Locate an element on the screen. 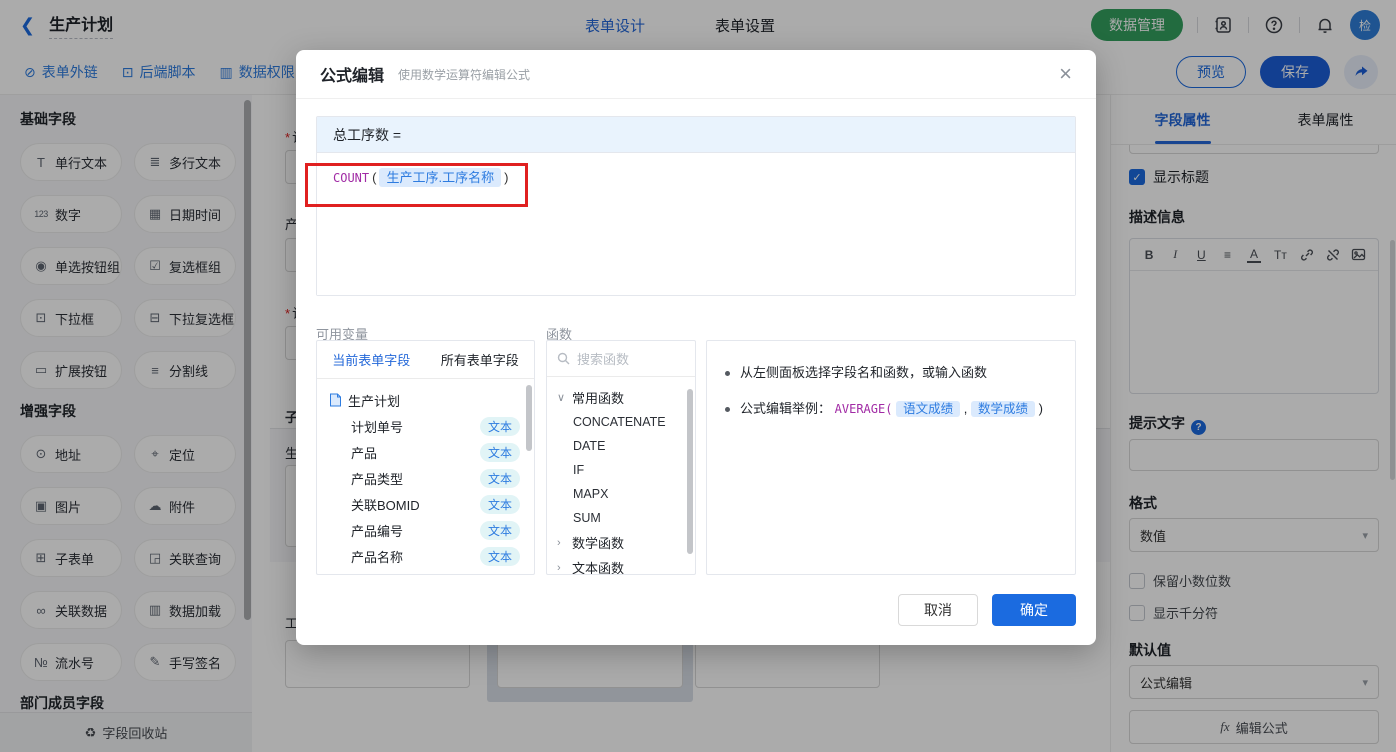  function-item: MAPX is located at coordinates (621, 494).